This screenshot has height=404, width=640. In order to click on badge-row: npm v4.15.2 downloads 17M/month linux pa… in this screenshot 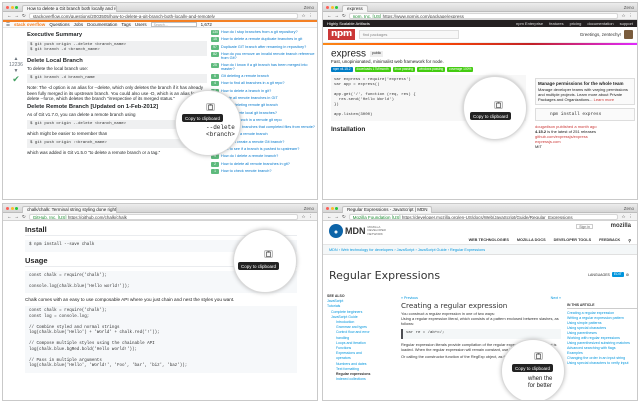, I will do `click(428, 70)`.